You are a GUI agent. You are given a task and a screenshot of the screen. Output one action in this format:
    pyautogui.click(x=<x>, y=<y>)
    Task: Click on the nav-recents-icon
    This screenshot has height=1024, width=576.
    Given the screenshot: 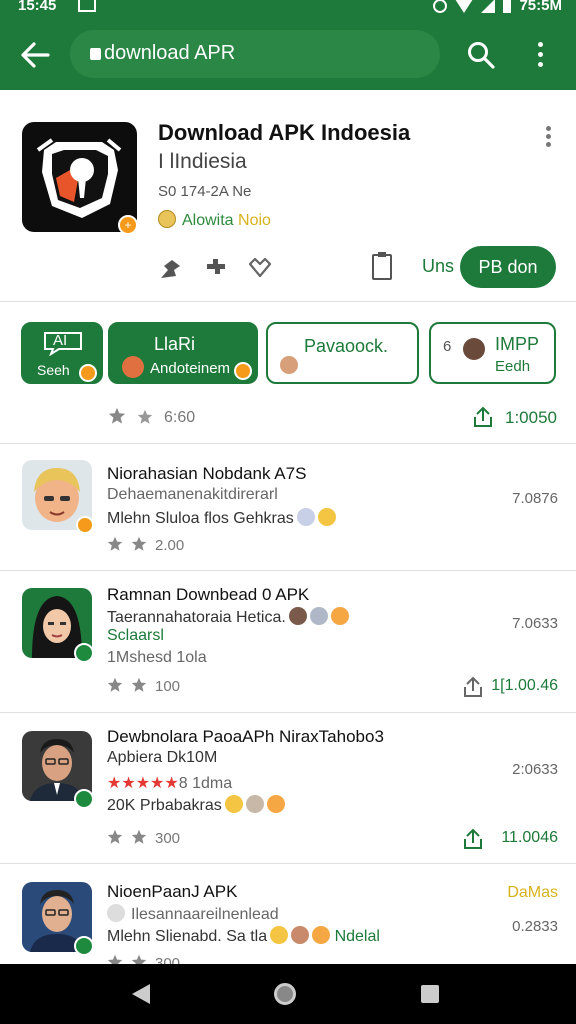 What is the action you would take?
    pyautogui.click(x=430, y=994)
    